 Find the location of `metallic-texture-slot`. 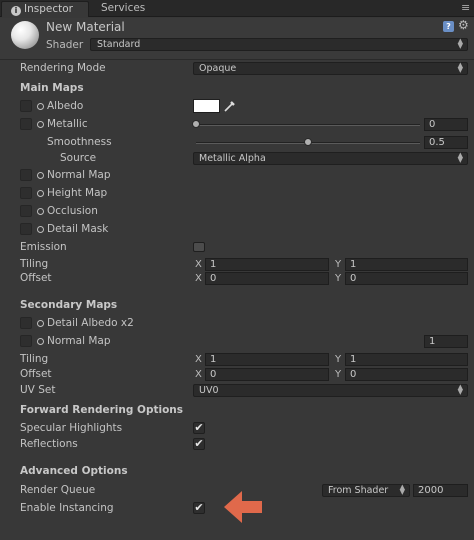

metallic-texture-slot is located at coordinates (26, 124).